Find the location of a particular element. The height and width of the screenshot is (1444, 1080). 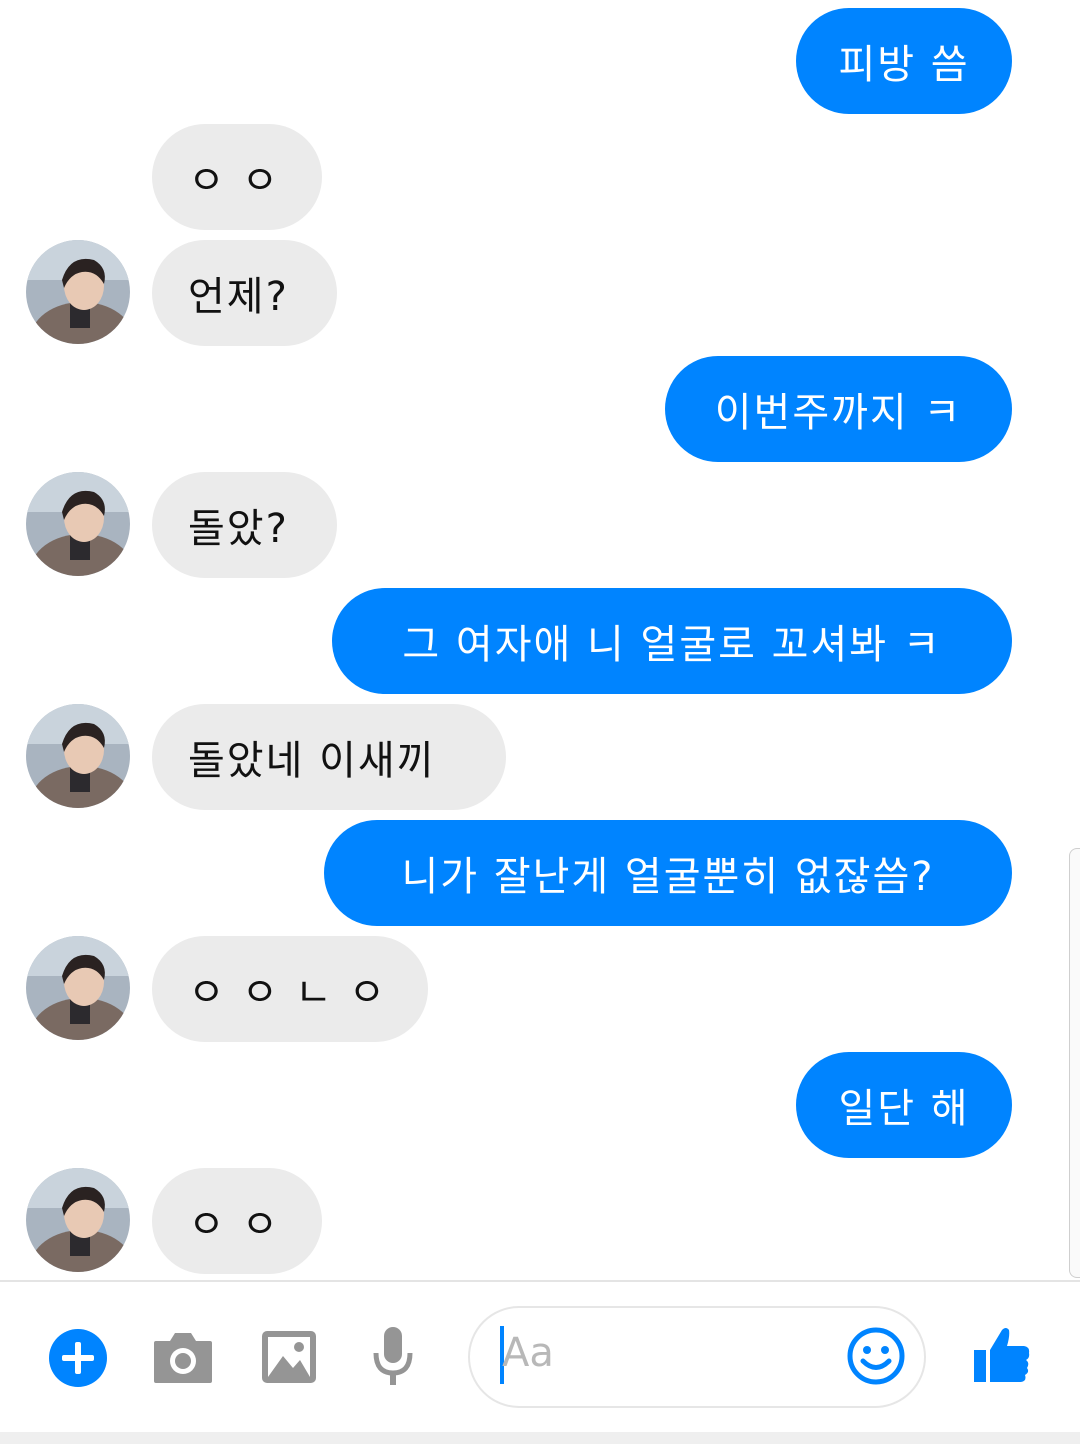

incoming-message: 돌았? is located at coordinates (244, 525).